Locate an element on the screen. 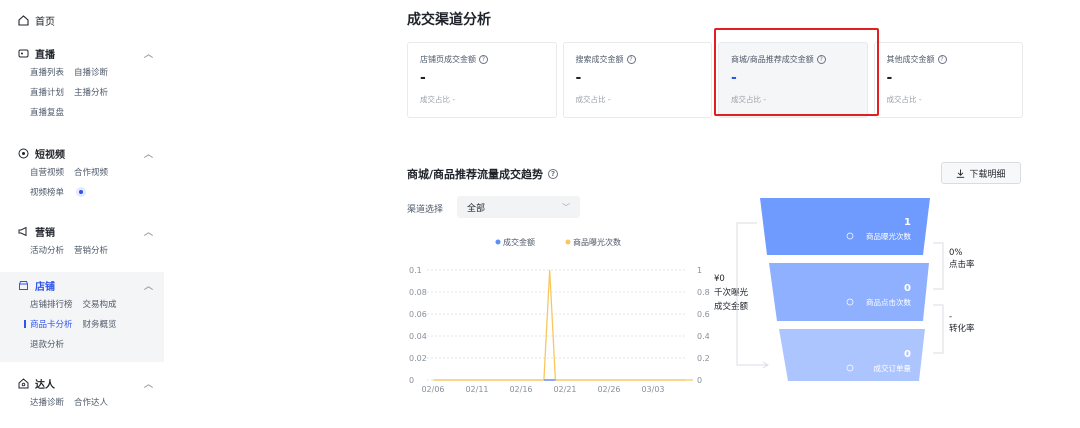 This screenshot has height=428, width=1080. nav-item: 直播列表 is located at coordinates (47, 72).